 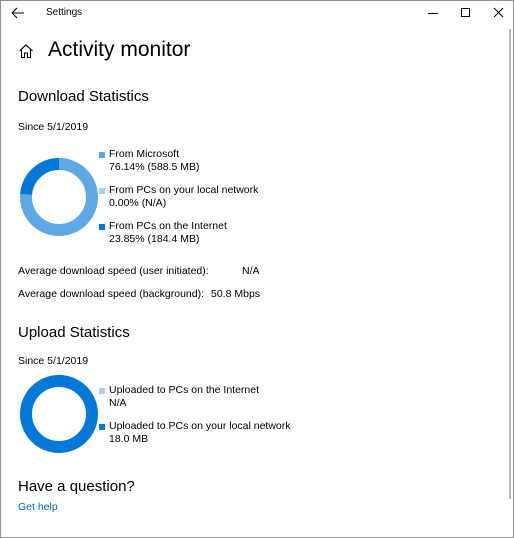 I want to click on close-button, so click(x=497, y=13).